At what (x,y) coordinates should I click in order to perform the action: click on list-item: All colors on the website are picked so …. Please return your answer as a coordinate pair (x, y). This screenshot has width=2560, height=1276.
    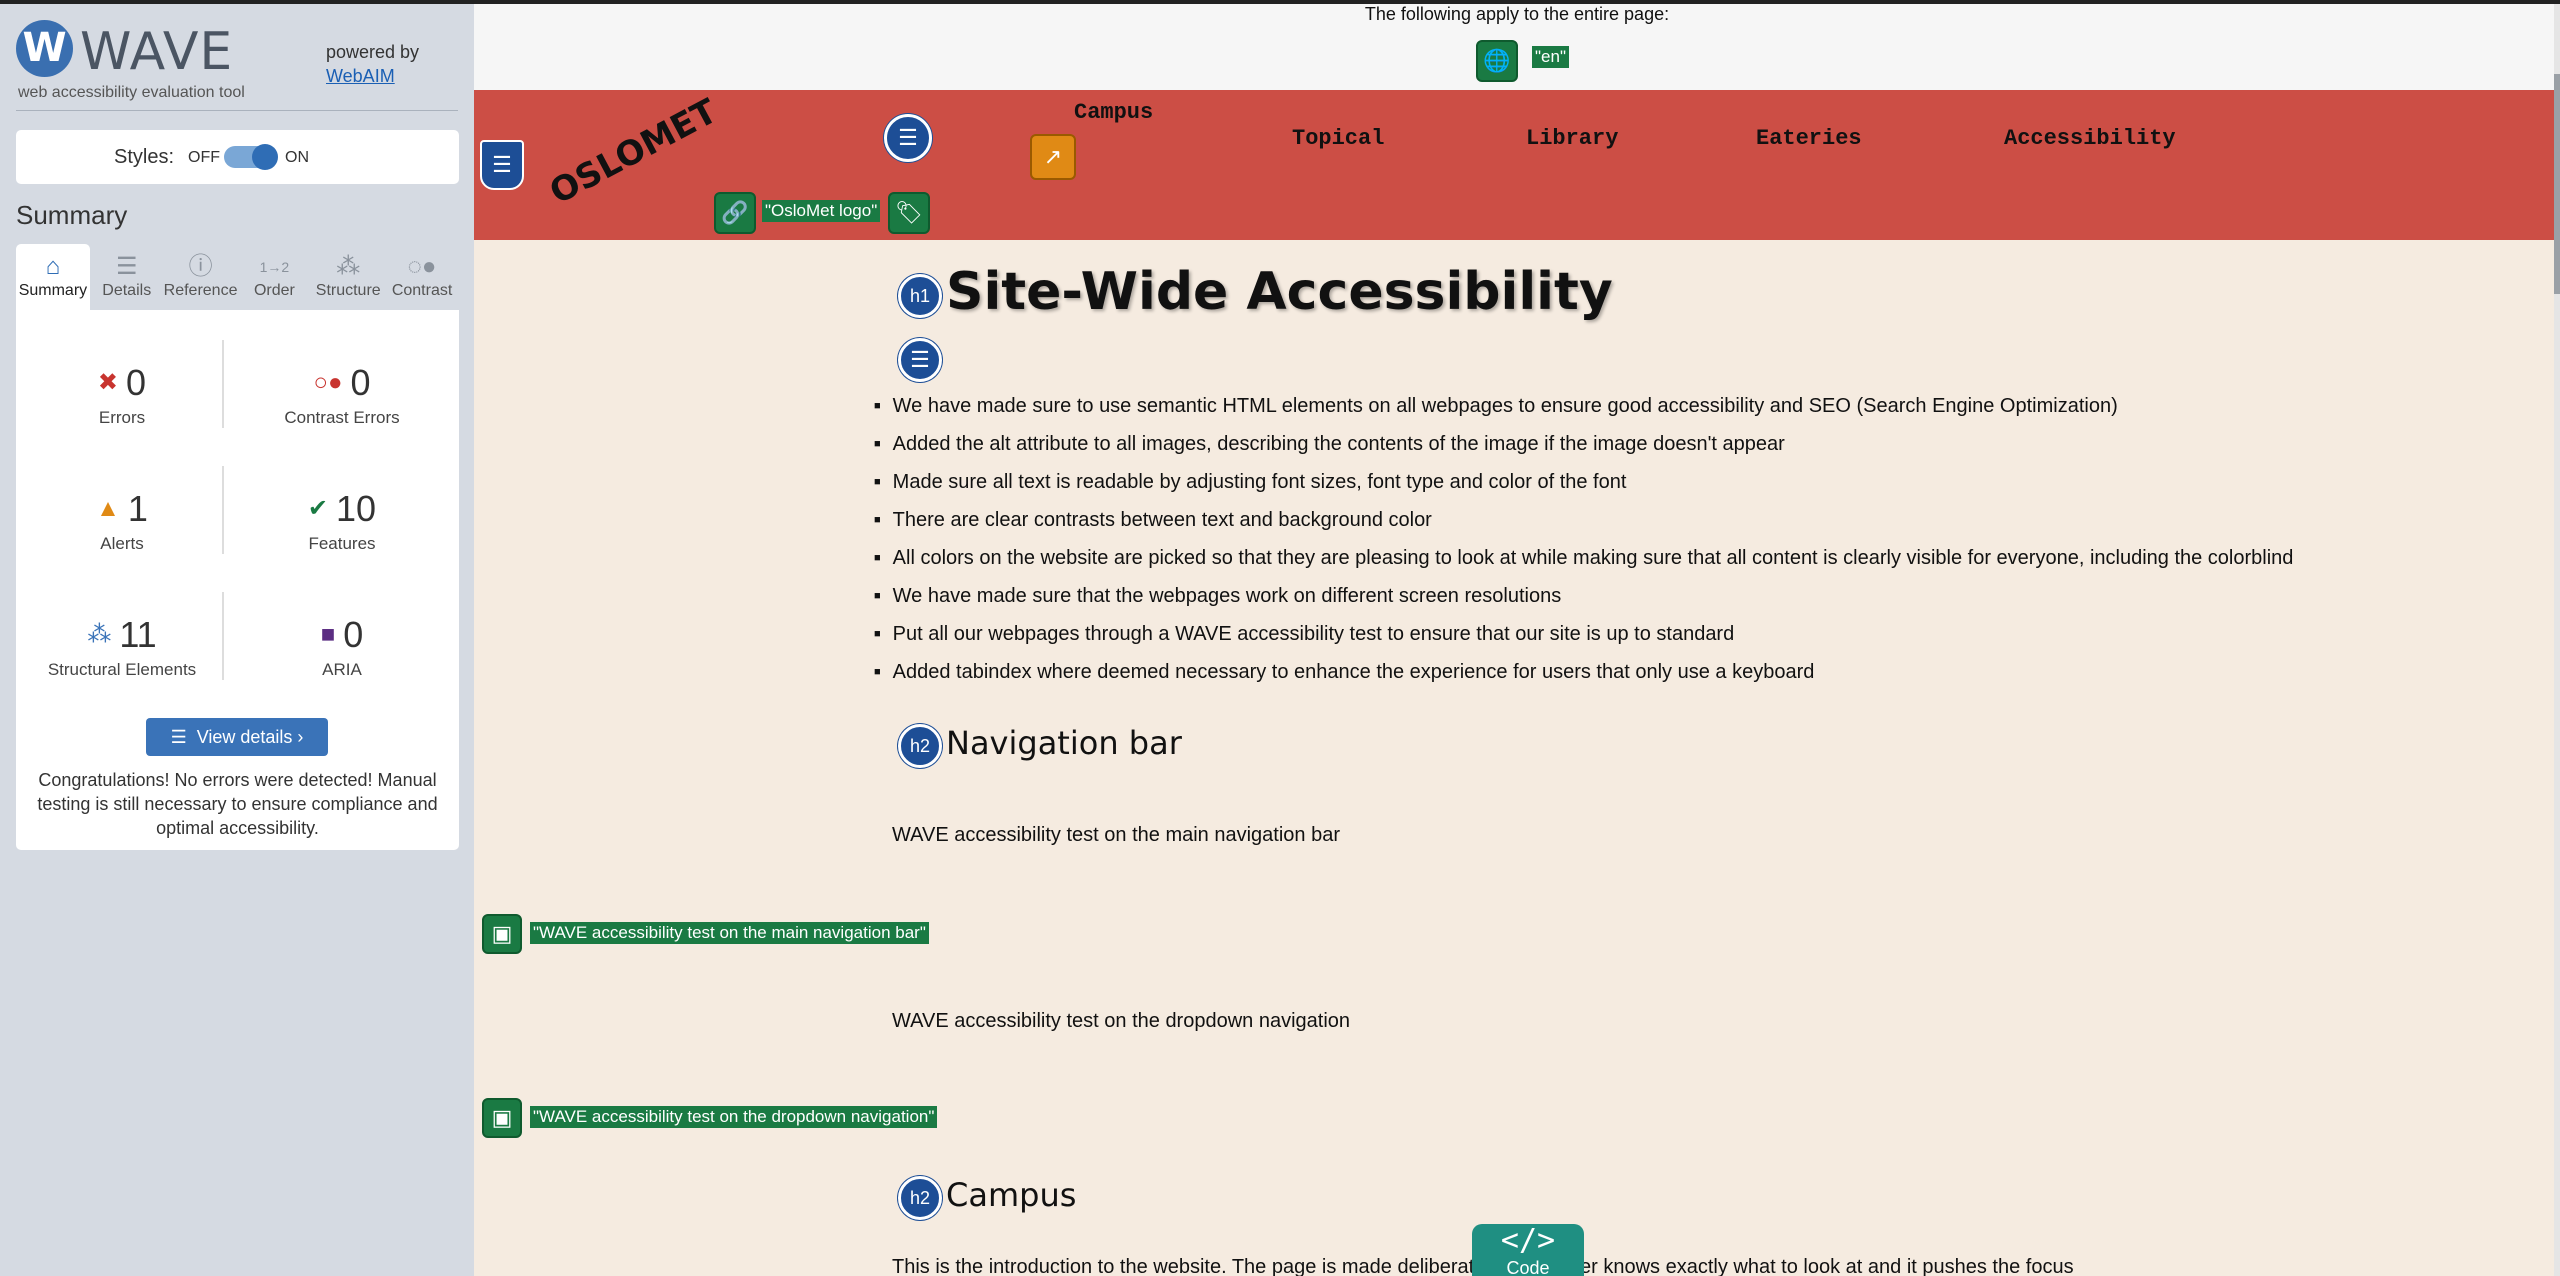
    Looking at the image, I should click on (1584, 565).